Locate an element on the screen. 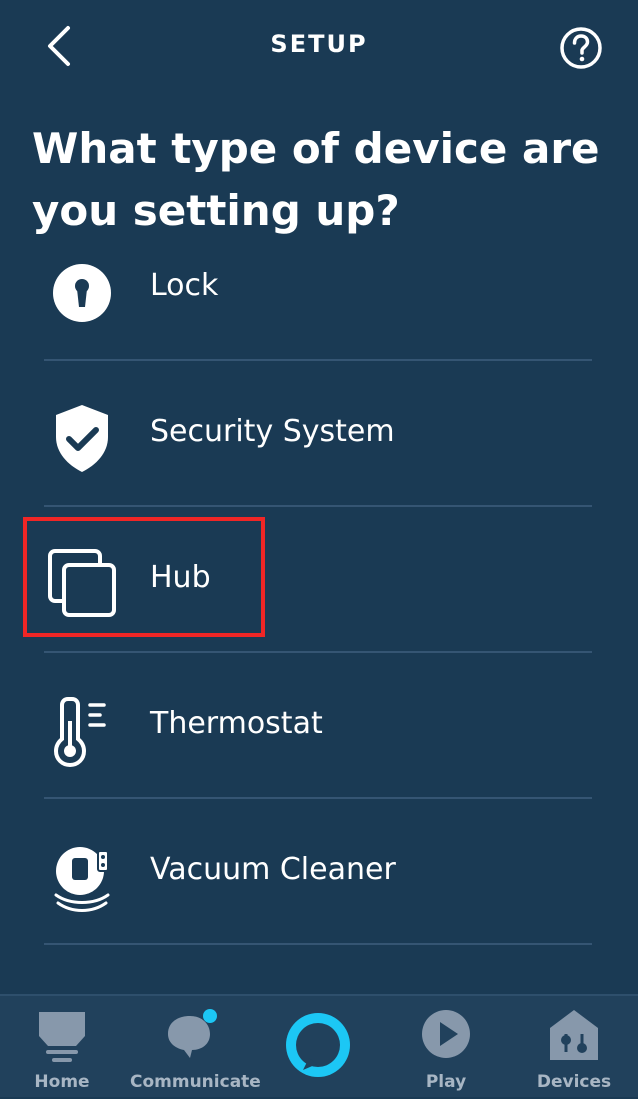 The image size is (638, 1099). question-heading: What type of device are you setting up? is located at coordinates (316, 179).